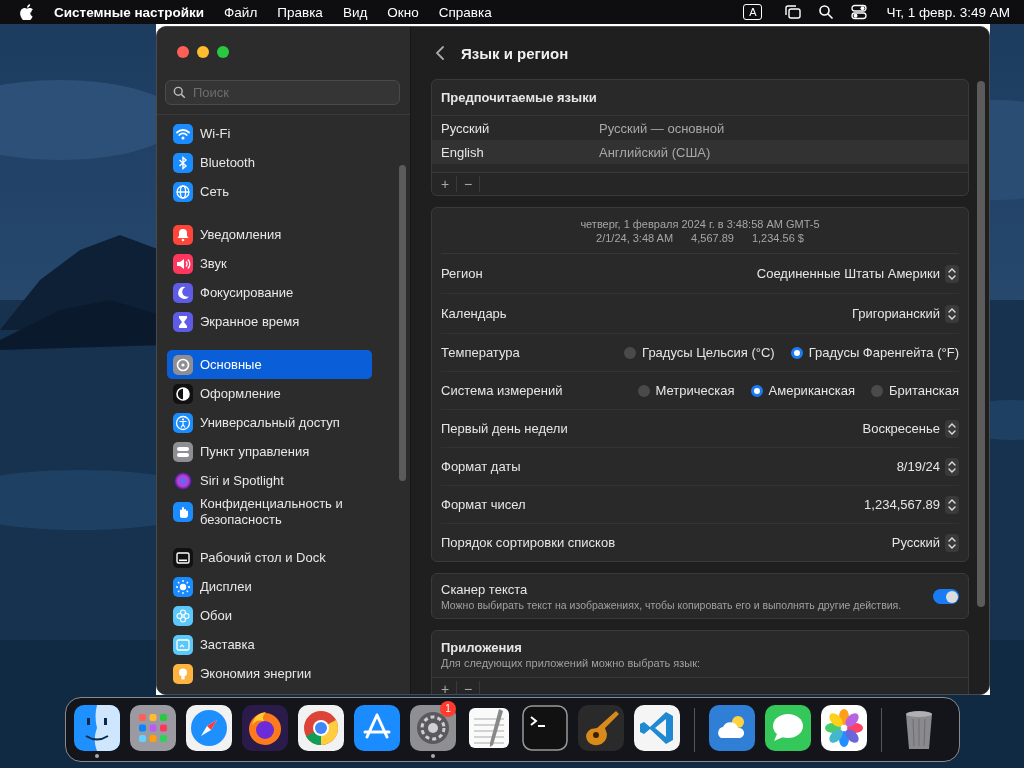 The height and width of the screenshot is (768, 1024). What do you see at coordinates (811, 390) in the screenshot?
I see `radio-label: Американская` at bounding box center [811, 390].